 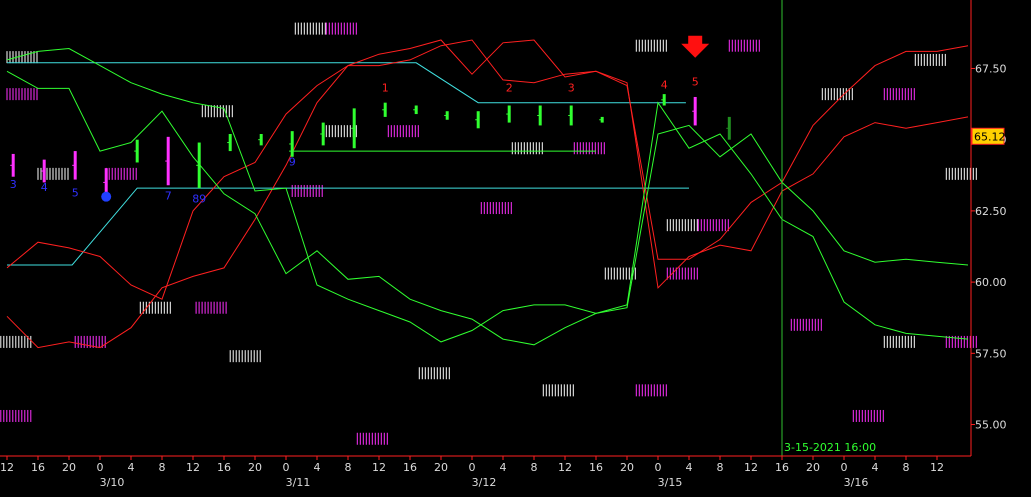 What do you see at coordinates (830, 447) in the screenshot?
I see `time-cursor-label: 3-15-2021 16:00` at bounding box center [830, 447].